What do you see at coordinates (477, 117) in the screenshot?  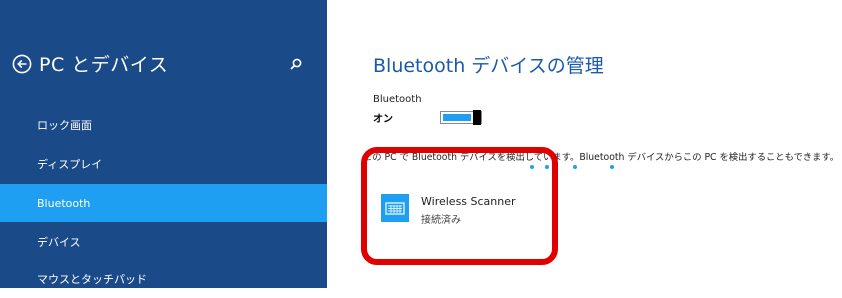 I see `toggle-thumb` at bounding box center [477, 117].